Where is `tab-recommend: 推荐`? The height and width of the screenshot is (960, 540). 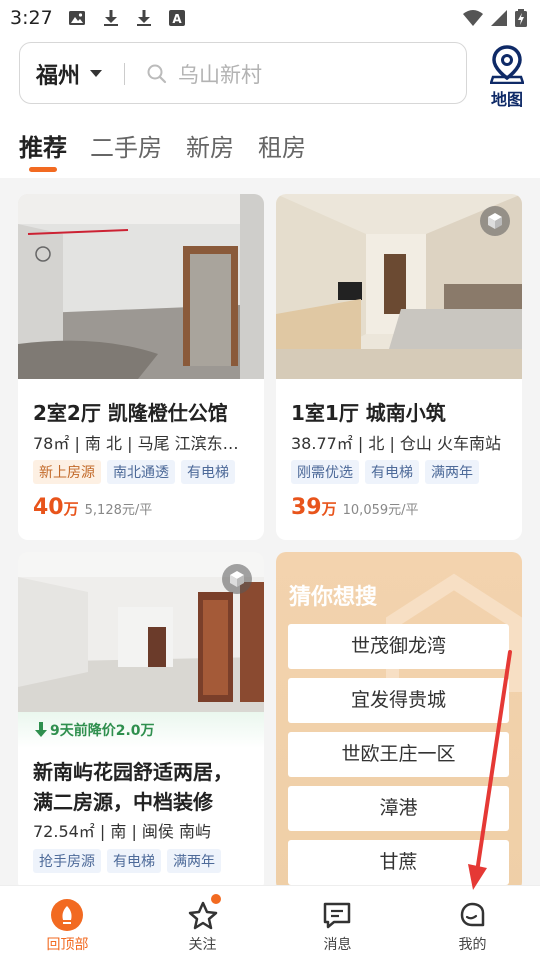 tab-recommend: 推荐 is located at coordinates (43, 145).